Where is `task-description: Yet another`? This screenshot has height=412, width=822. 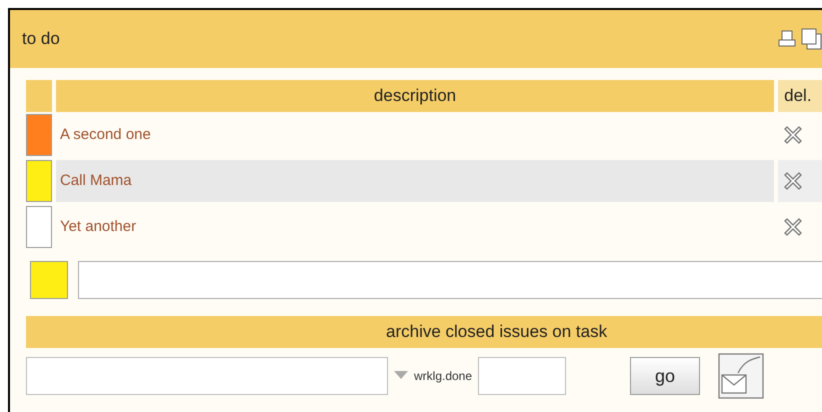
task-description: Yet another is located at coordinates (98, 226).